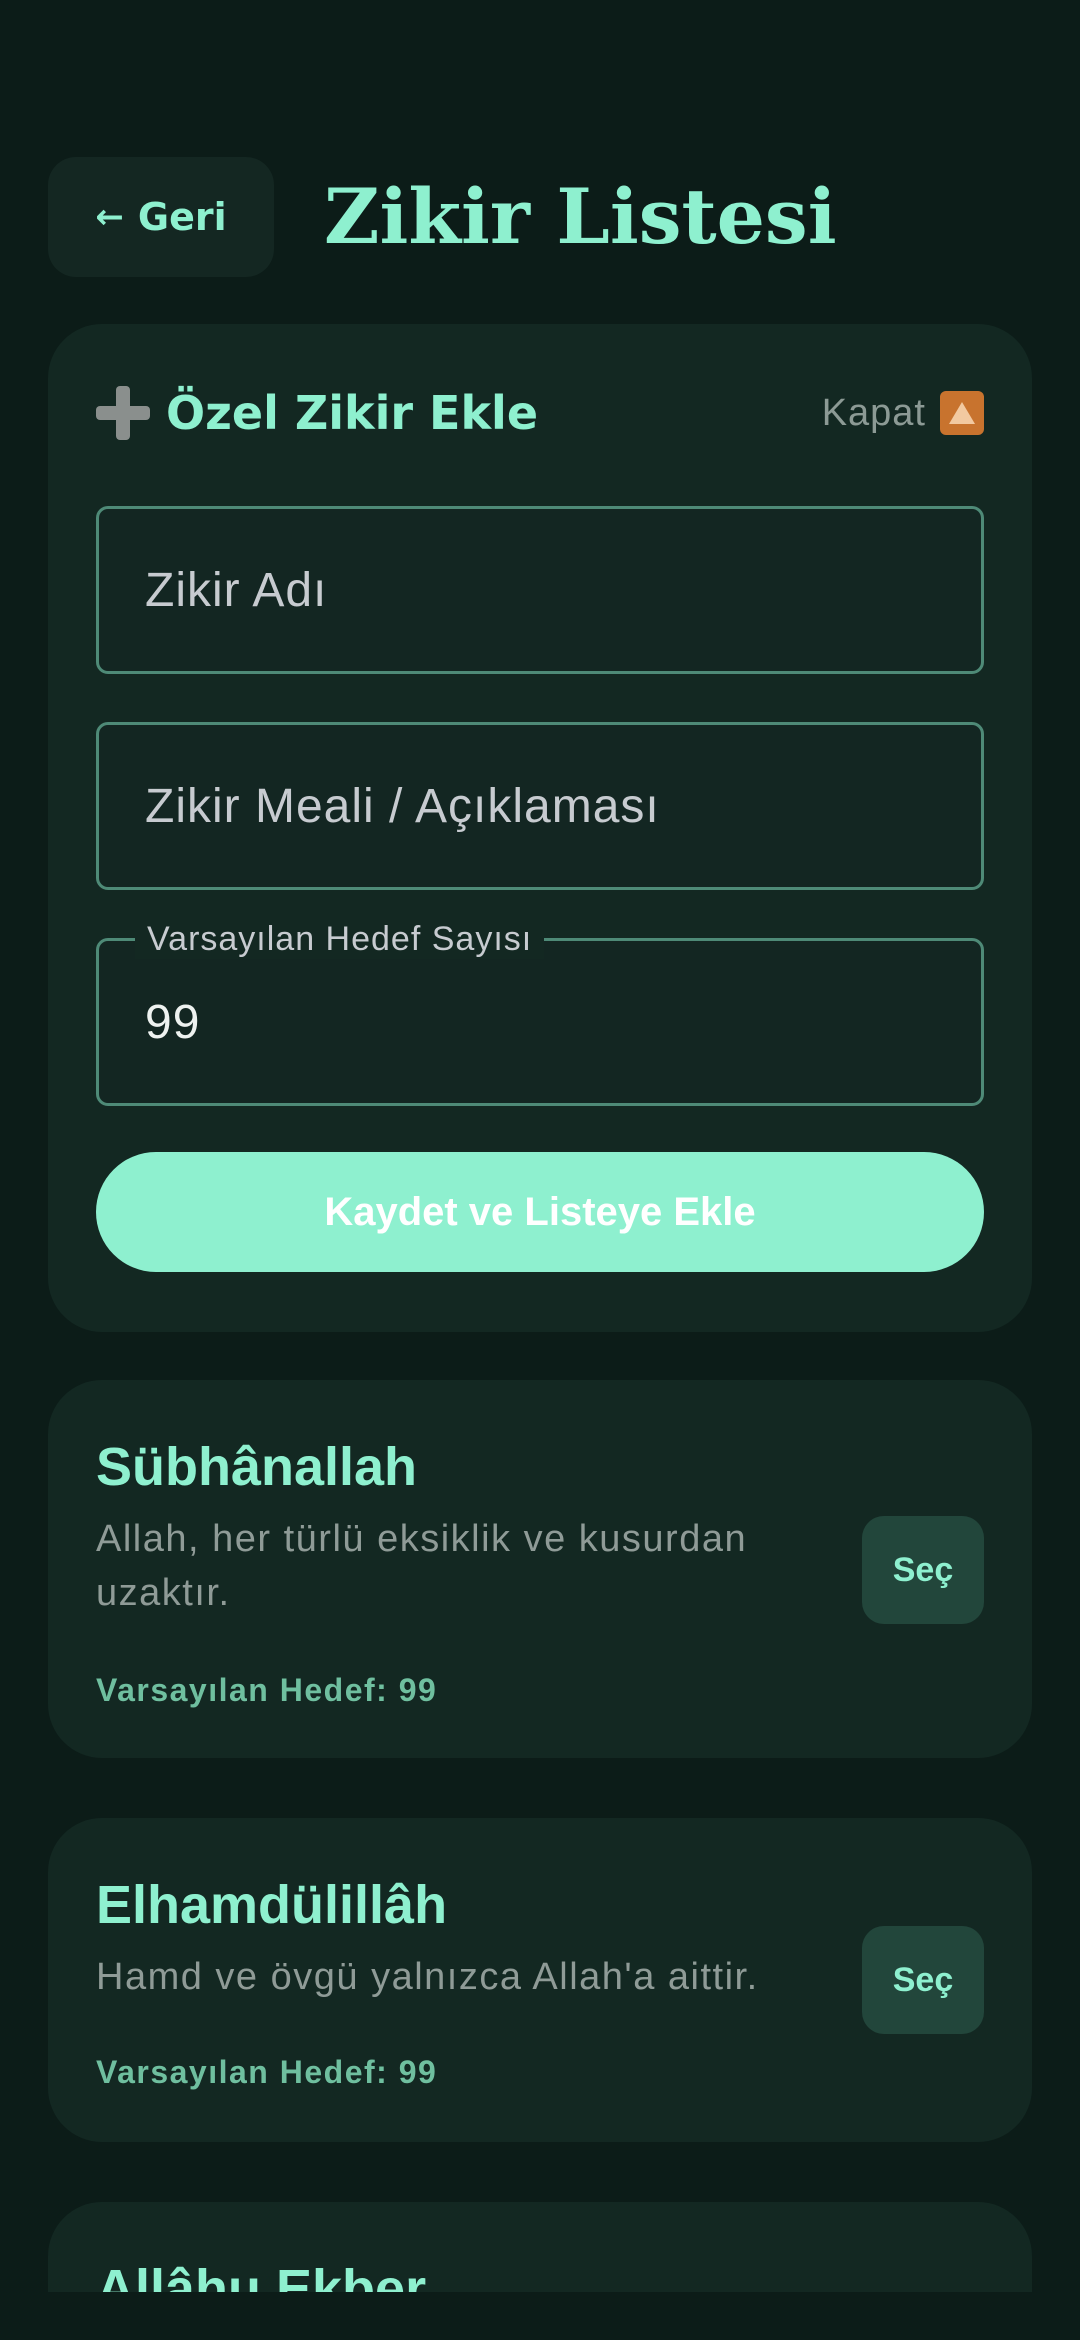 Image resolution: width=1080 pixels, height=2340 pixels. What do you see at coordinates (109, 217) in the screenshot?
I see `arrow-left-icon: ←` at bounding box center [109, 217].